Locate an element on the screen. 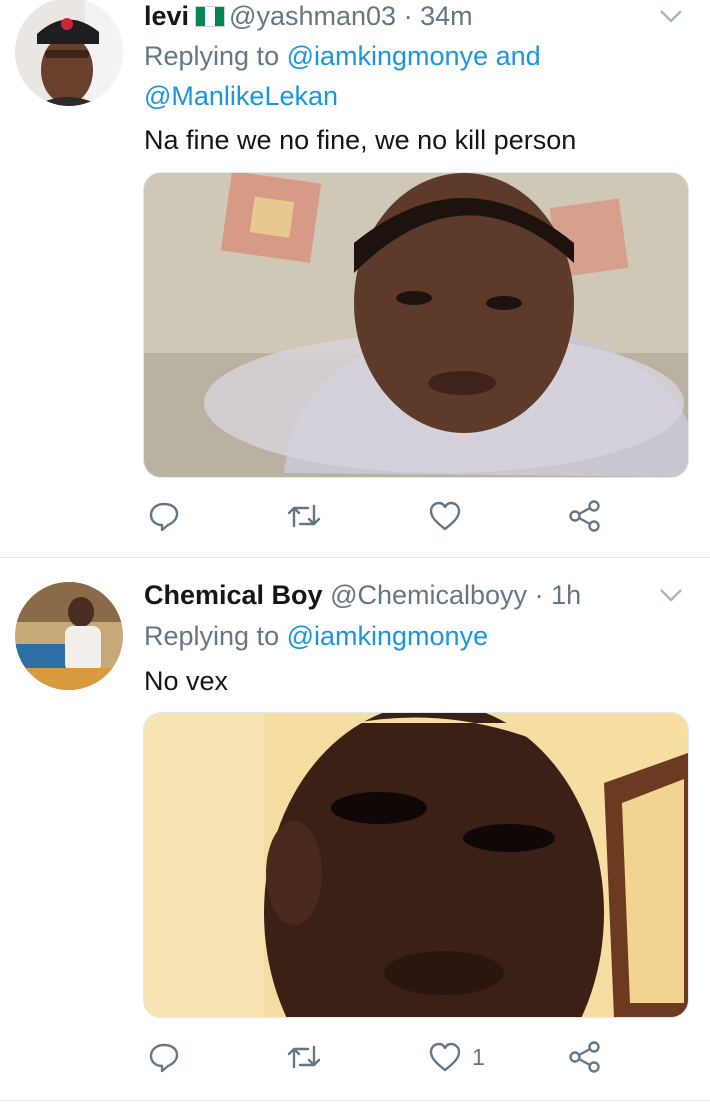  author-handle: @Chemicalboyy is located at coordinates (428, 595).